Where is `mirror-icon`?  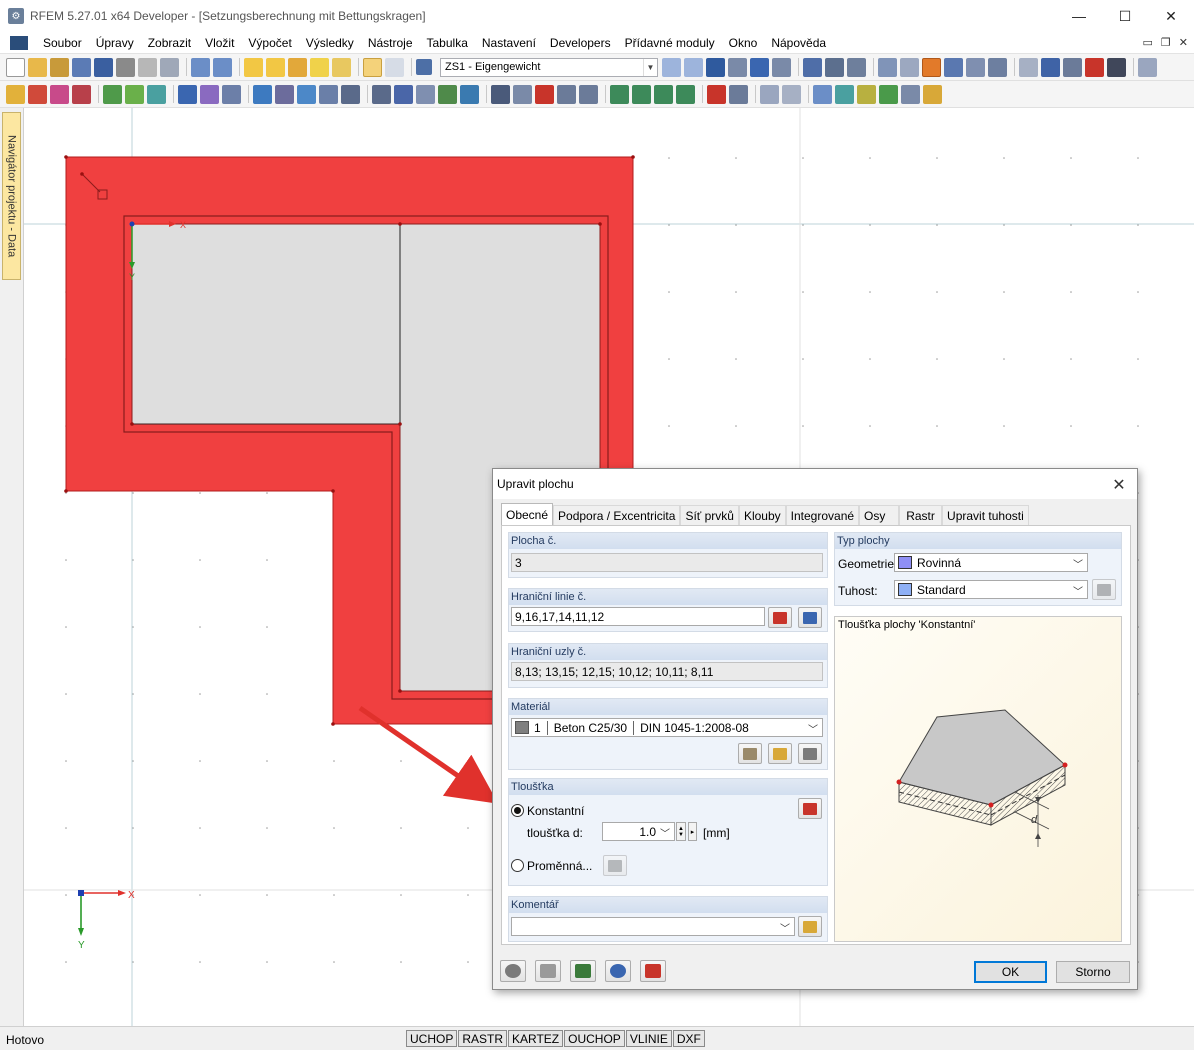
mirror-icon is located at coordinates (1072, 67).